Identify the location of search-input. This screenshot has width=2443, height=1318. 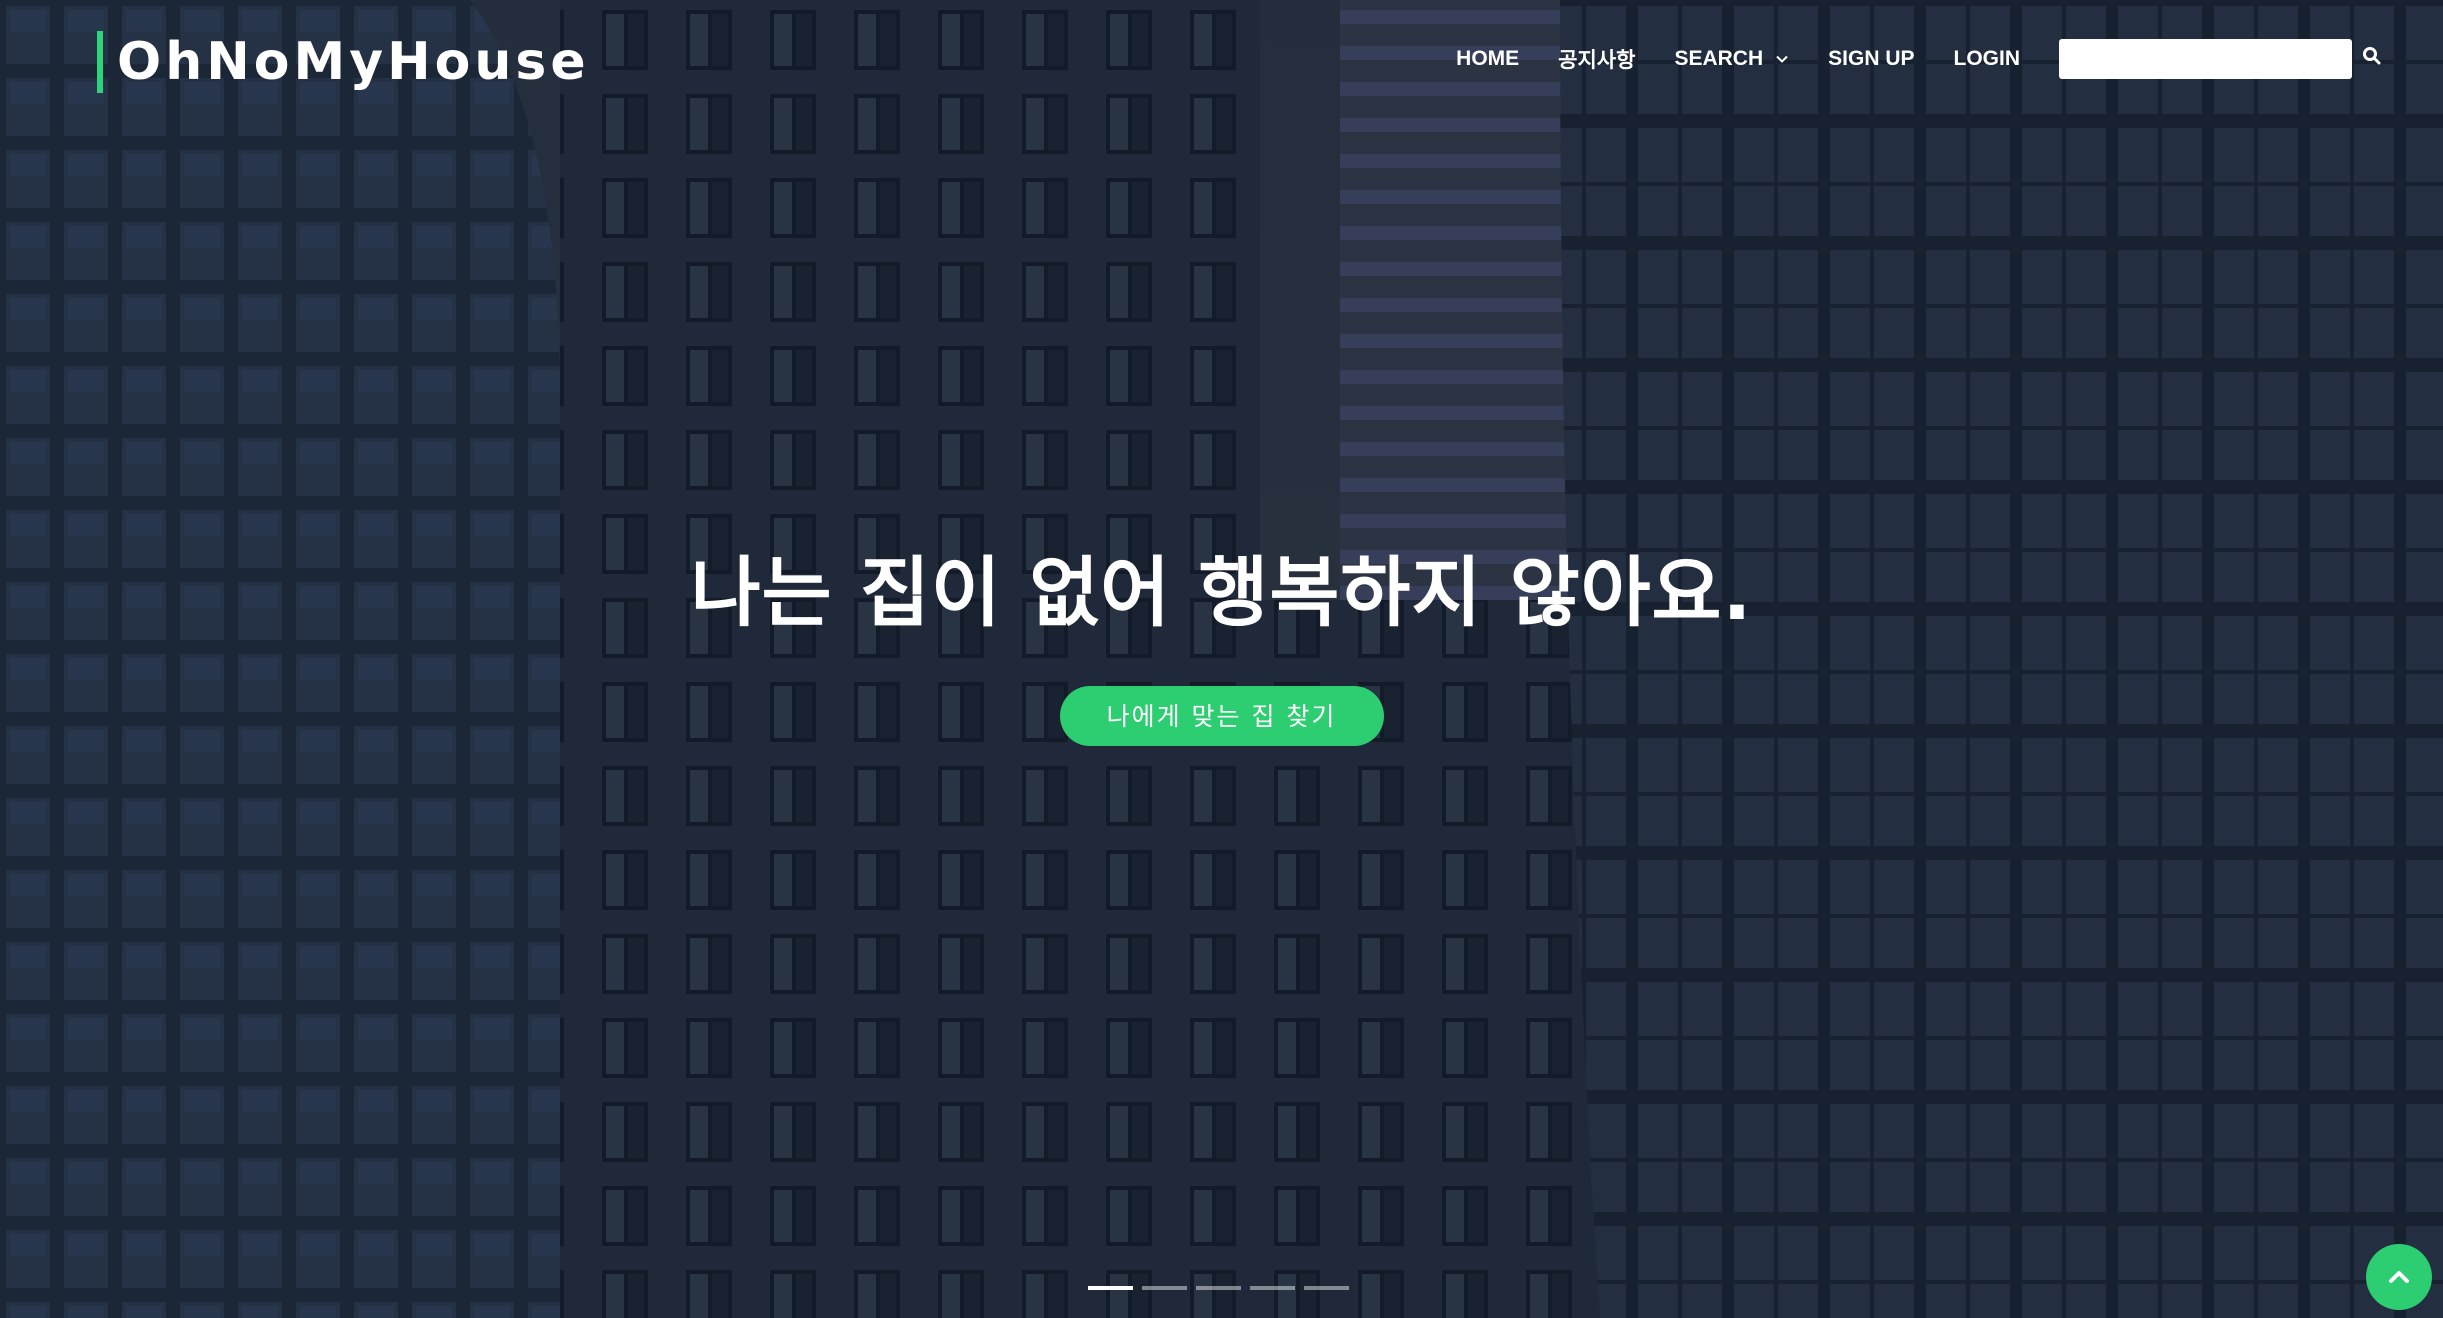
(2205, 59).